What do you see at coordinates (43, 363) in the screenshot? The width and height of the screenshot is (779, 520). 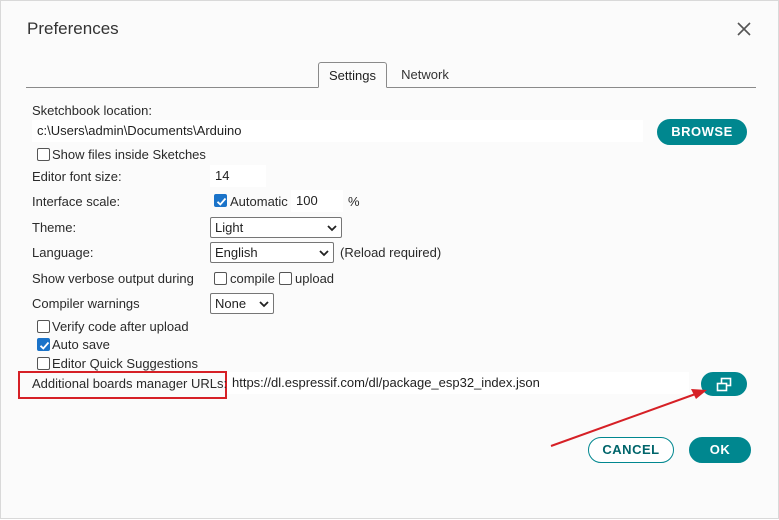 I see `quick-suggestions-checkbox` at bounding box center [43, 363].